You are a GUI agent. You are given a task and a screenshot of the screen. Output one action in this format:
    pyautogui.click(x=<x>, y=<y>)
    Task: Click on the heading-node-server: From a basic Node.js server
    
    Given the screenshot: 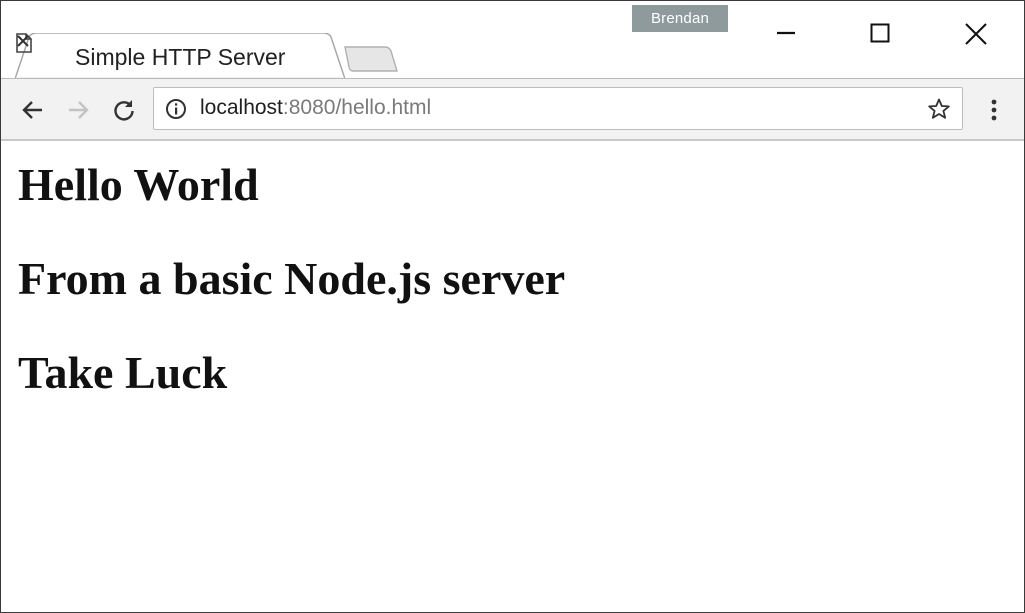 What is the action you would take?
    pyautogui.click(x=292, y=278)
    